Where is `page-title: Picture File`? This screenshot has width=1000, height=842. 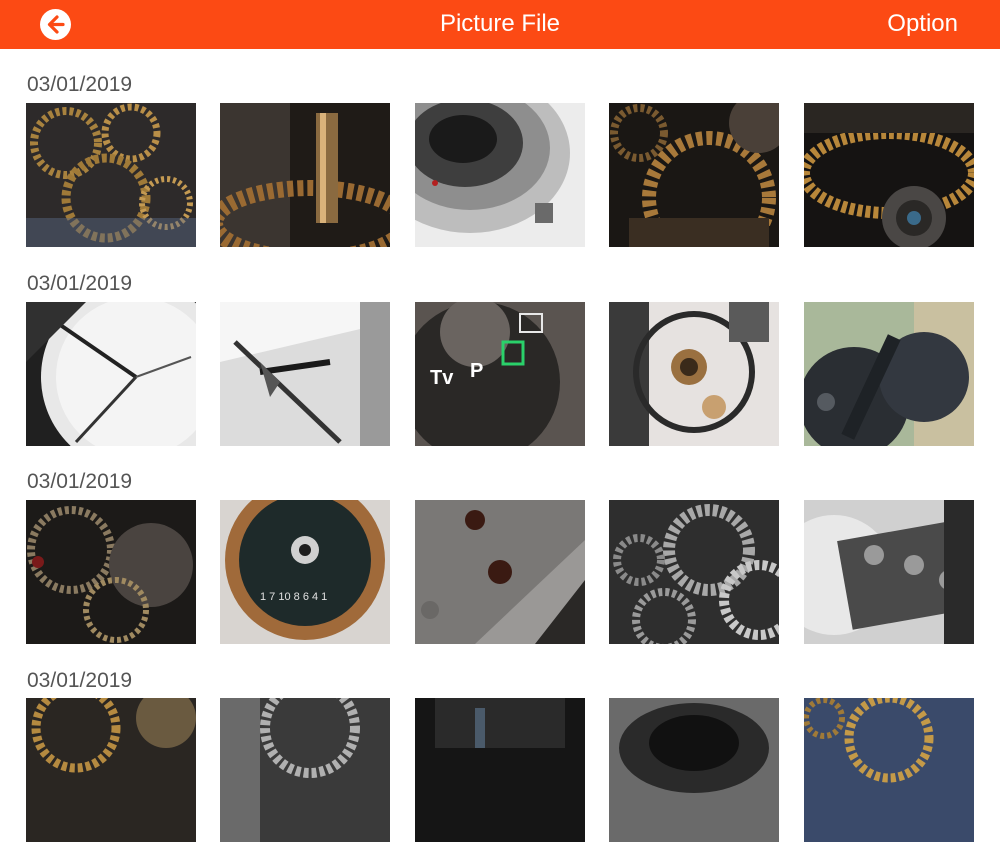 page-title: Picture File is located at coordinates (500, 23).